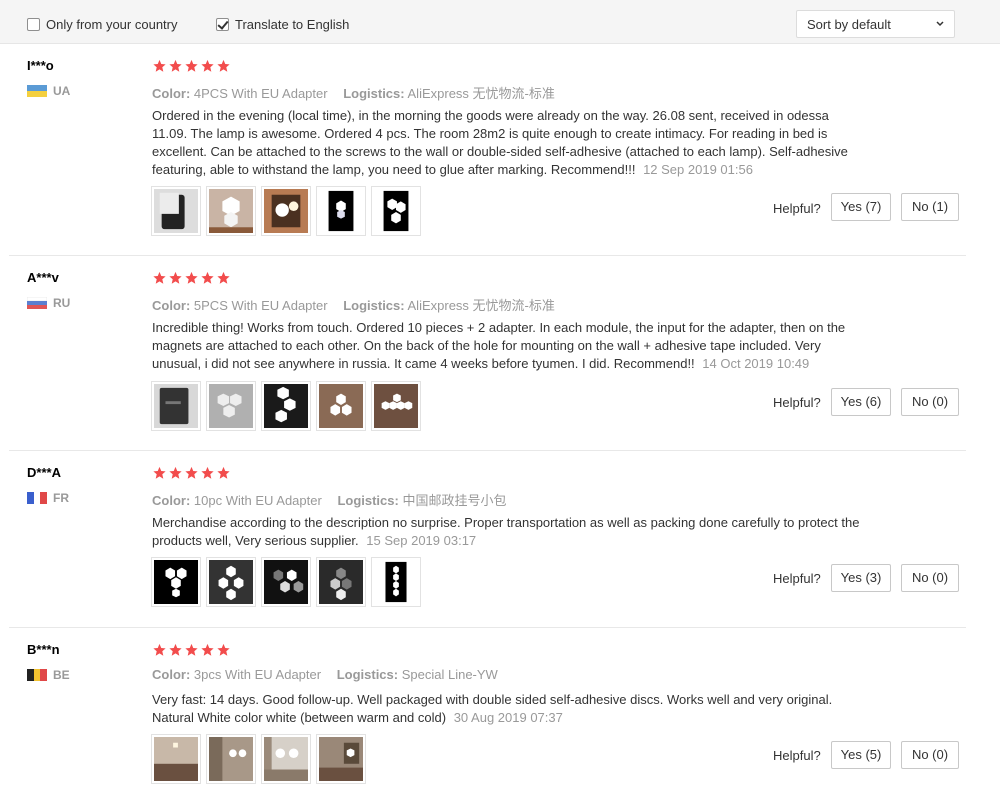 Image resolution: width=1000 pixels, height=786 pixels. What do you see at coordinates (260, 93) in the screenshot?
I see `color-value: 4PCS With EU Adapter` at bounding box center [260, 93].